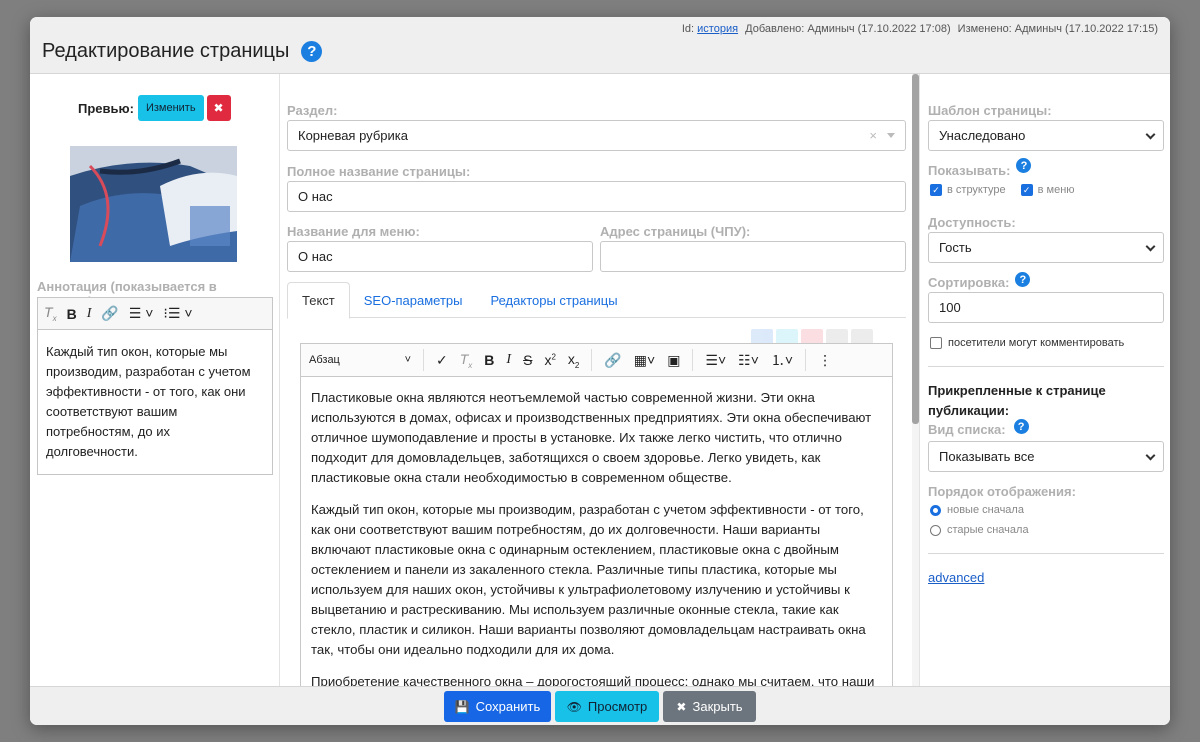 This screenshot has height=742, width=1200. What do you see at coordinates (554, 300) in the screenshot?
I see `tab-editors: Редакторы страницы` at bounding box center [554, 300].